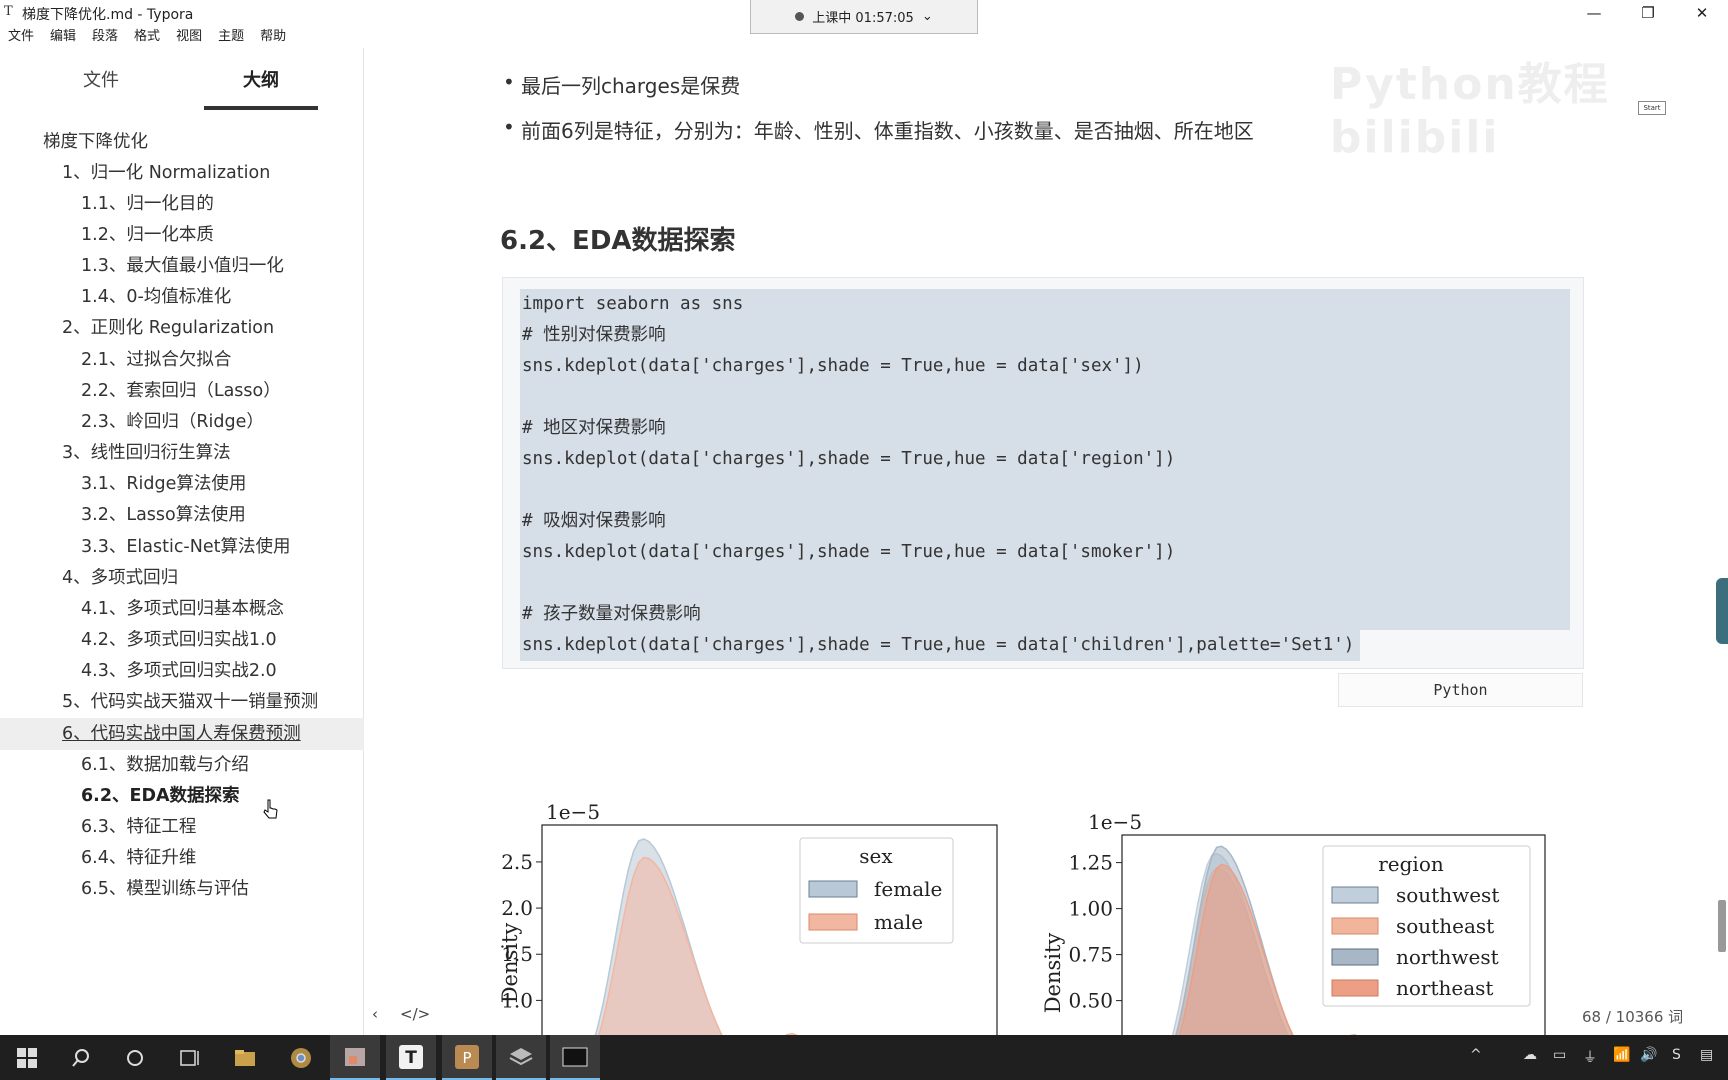 The width and height of the screenshot is (1728, 1080). I want to click on timer-text: 上课中 01:57:05, so click(863, 18).